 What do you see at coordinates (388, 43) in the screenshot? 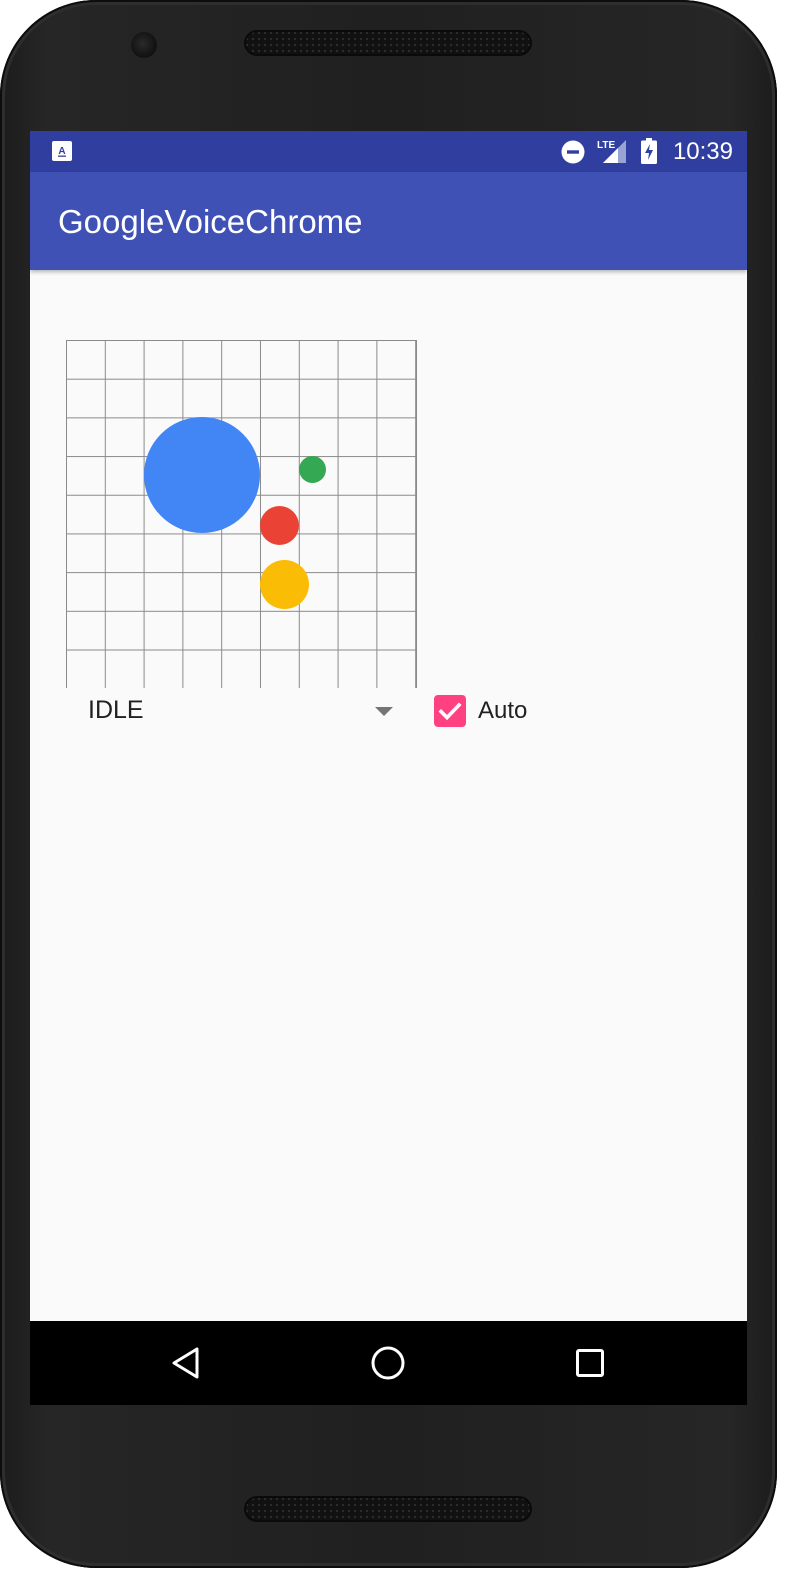
I see `earpiece-speaker` at bounding box center [388, 43].